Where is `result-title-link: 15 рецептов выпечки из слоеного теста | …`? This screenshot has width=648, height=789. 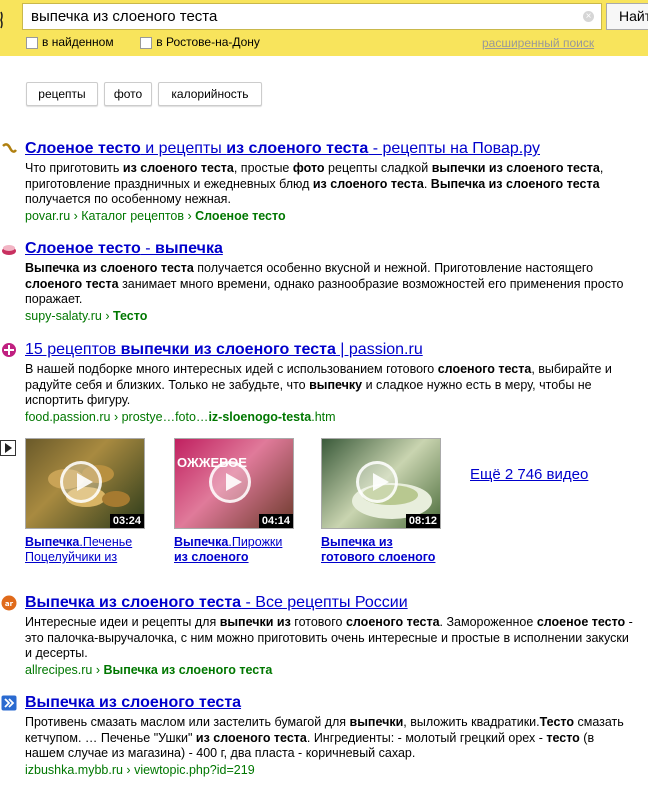 result-title-link: 15 рецептов выпечки из слоеного теста | … is located at coordinates (330, 350).